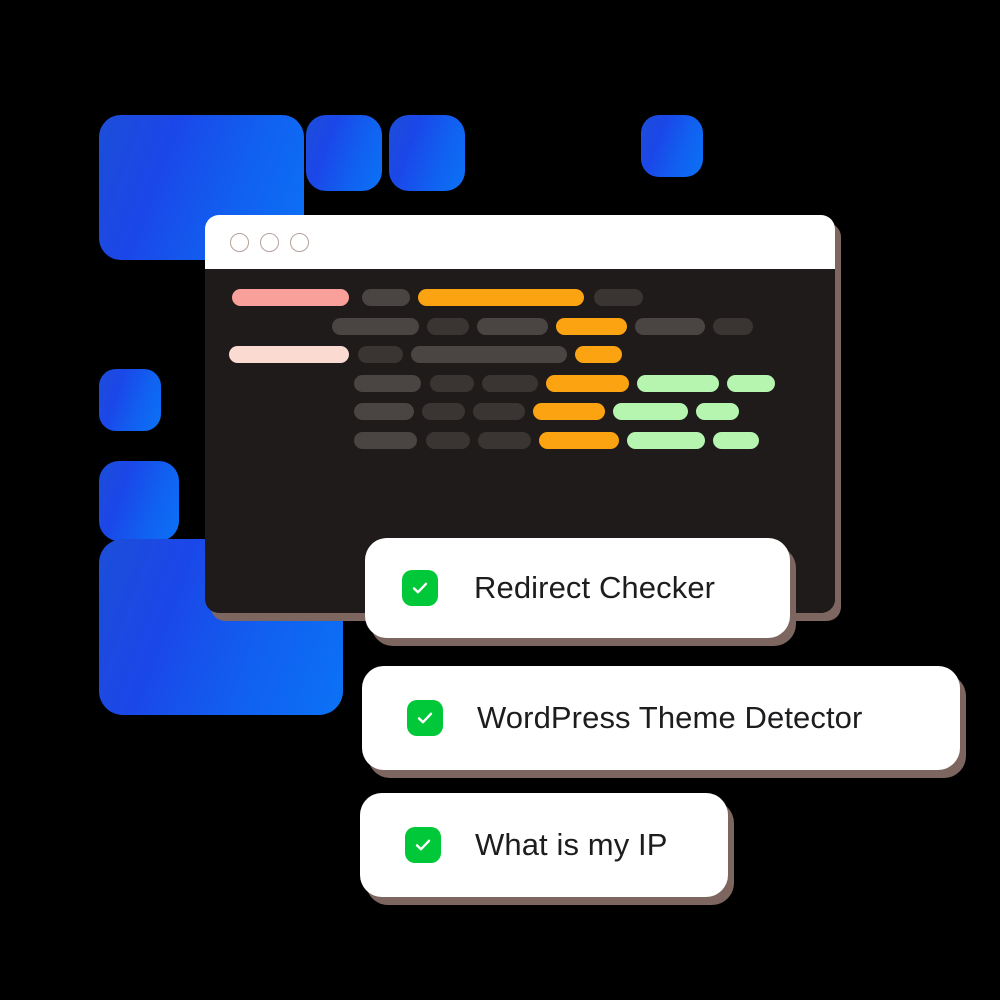 The height and width of the screenshot is (1000, 1000). I want to click on checklist-item-label: WordPress Theme Detector, so click(670, 717).